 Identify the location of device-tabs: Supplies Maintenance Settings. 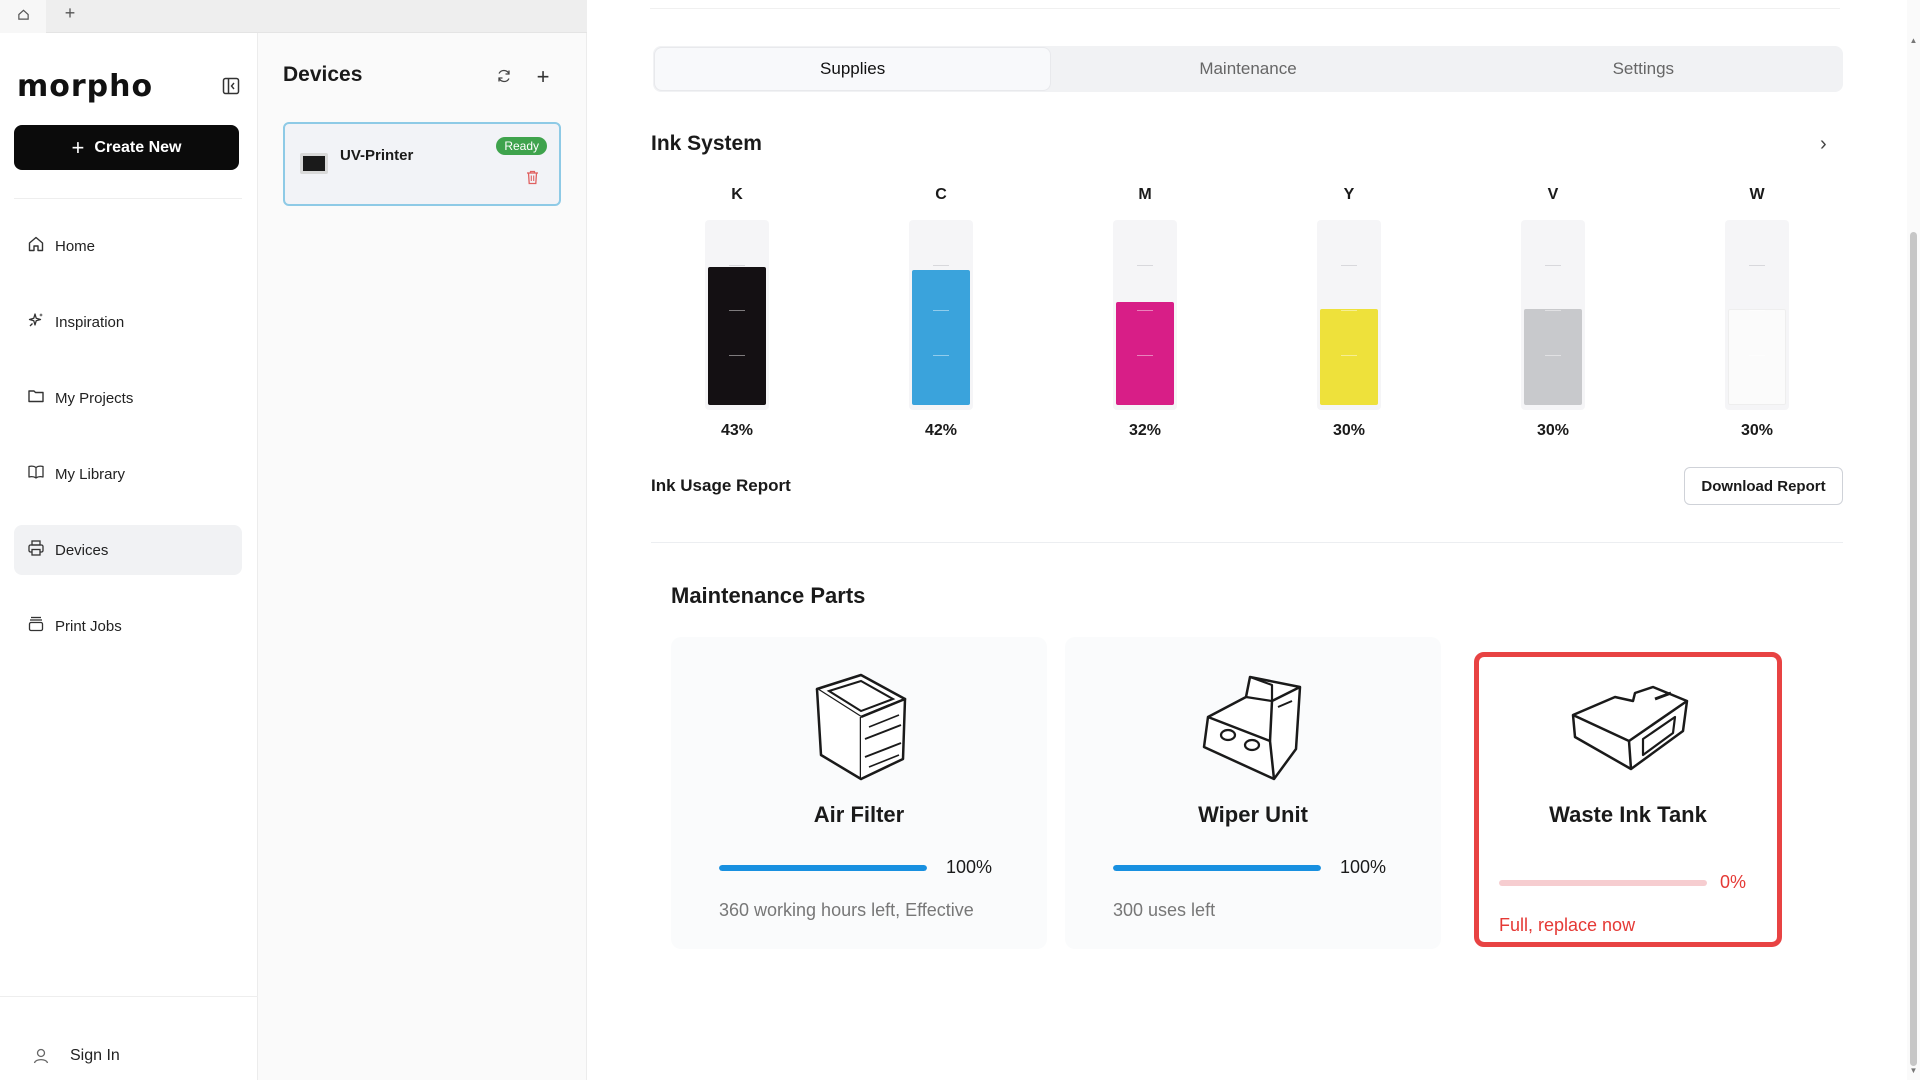
(1248, 69).